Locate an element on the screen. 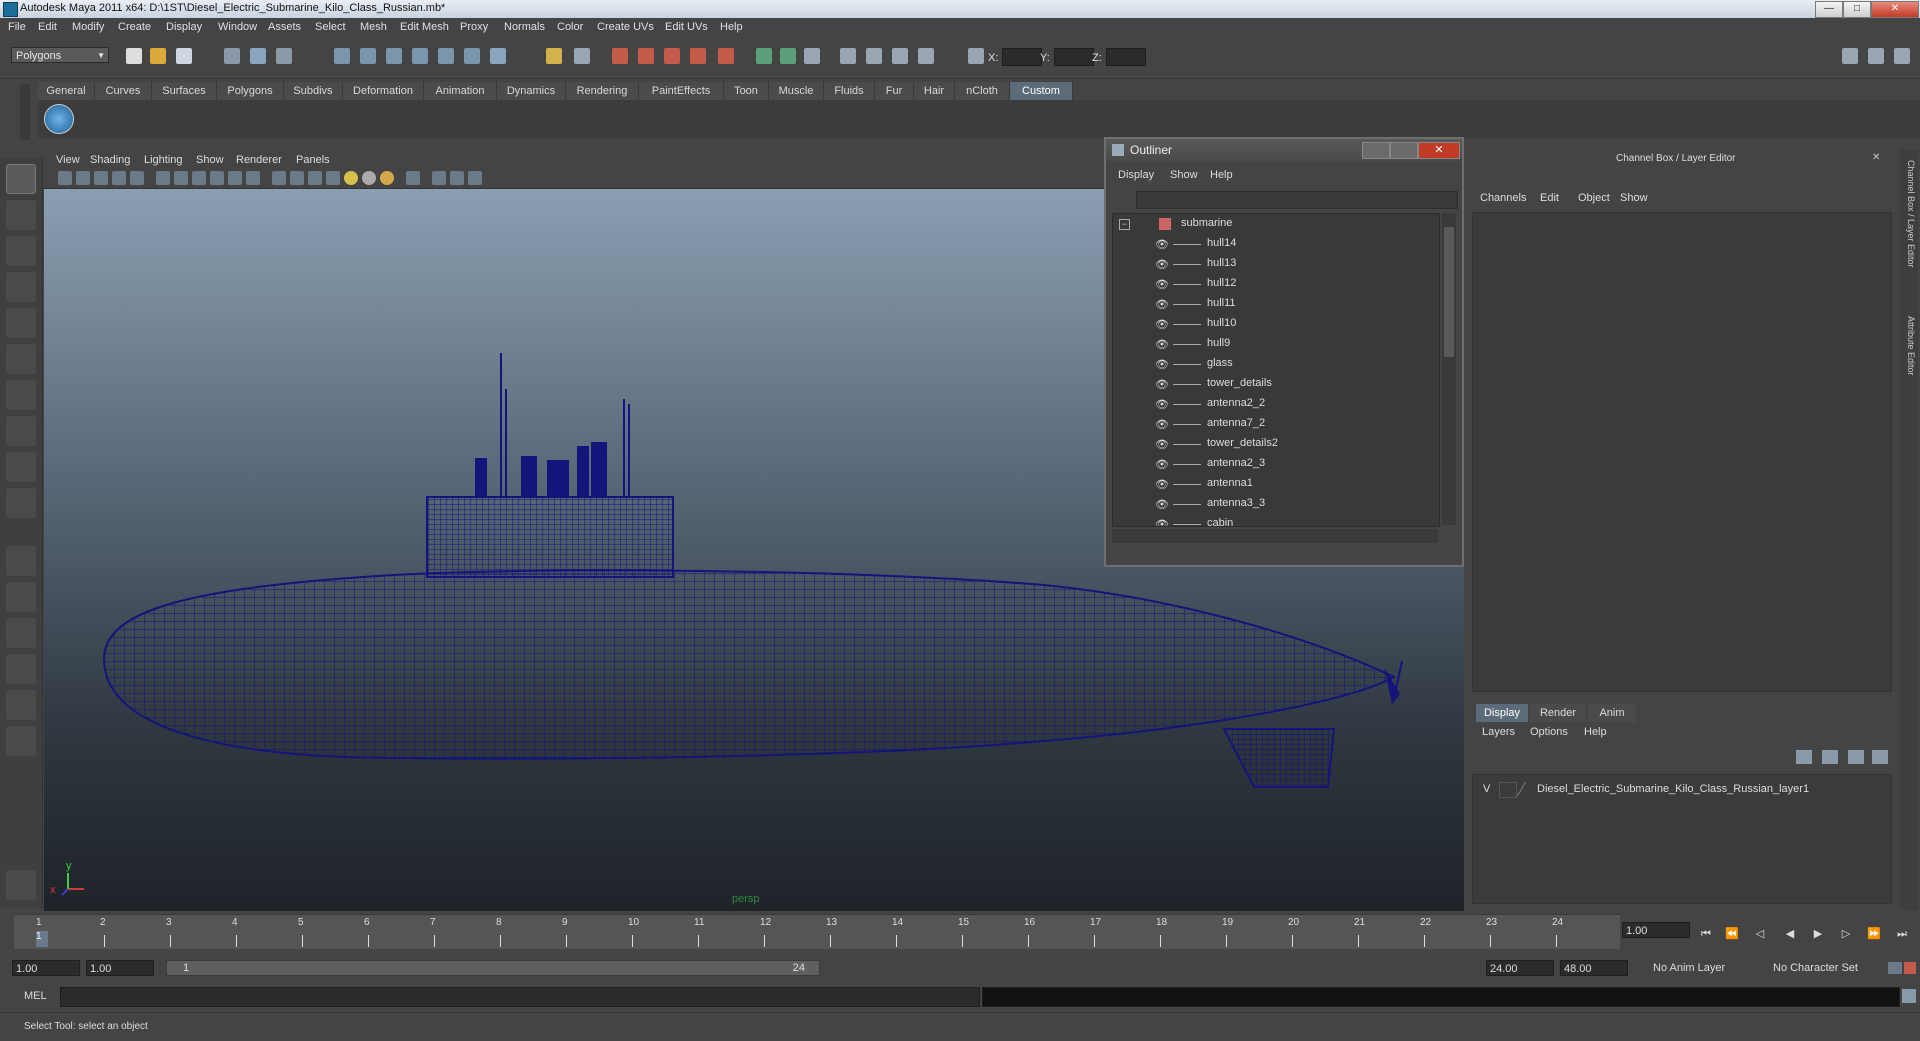 This screenshot has height=1041, width=1920. xray-icon is located at coordinates (439, 178).